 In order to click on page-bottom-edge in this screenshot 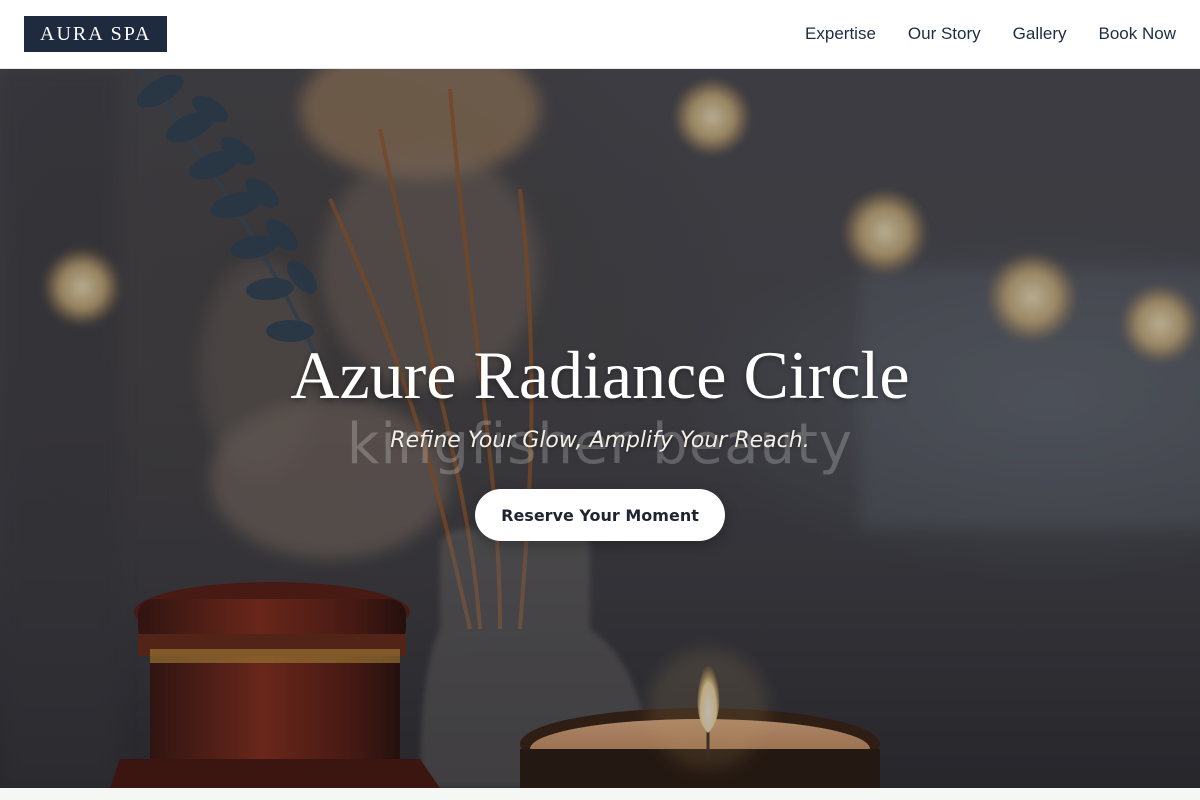, I will do `click(600, 794)`.